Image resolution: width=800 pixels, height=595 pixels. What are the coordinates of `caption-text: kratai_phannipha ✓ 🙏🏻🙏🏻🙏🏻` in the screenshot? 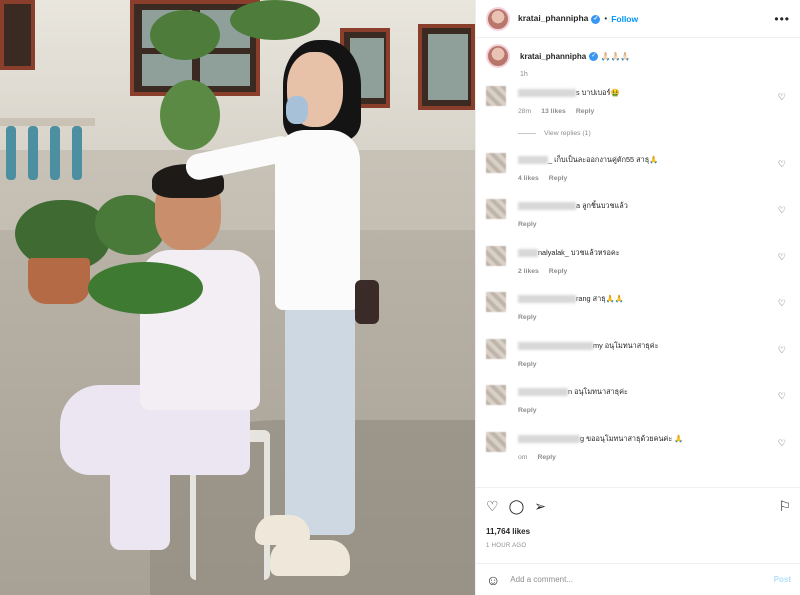 It's located at (575, 57).